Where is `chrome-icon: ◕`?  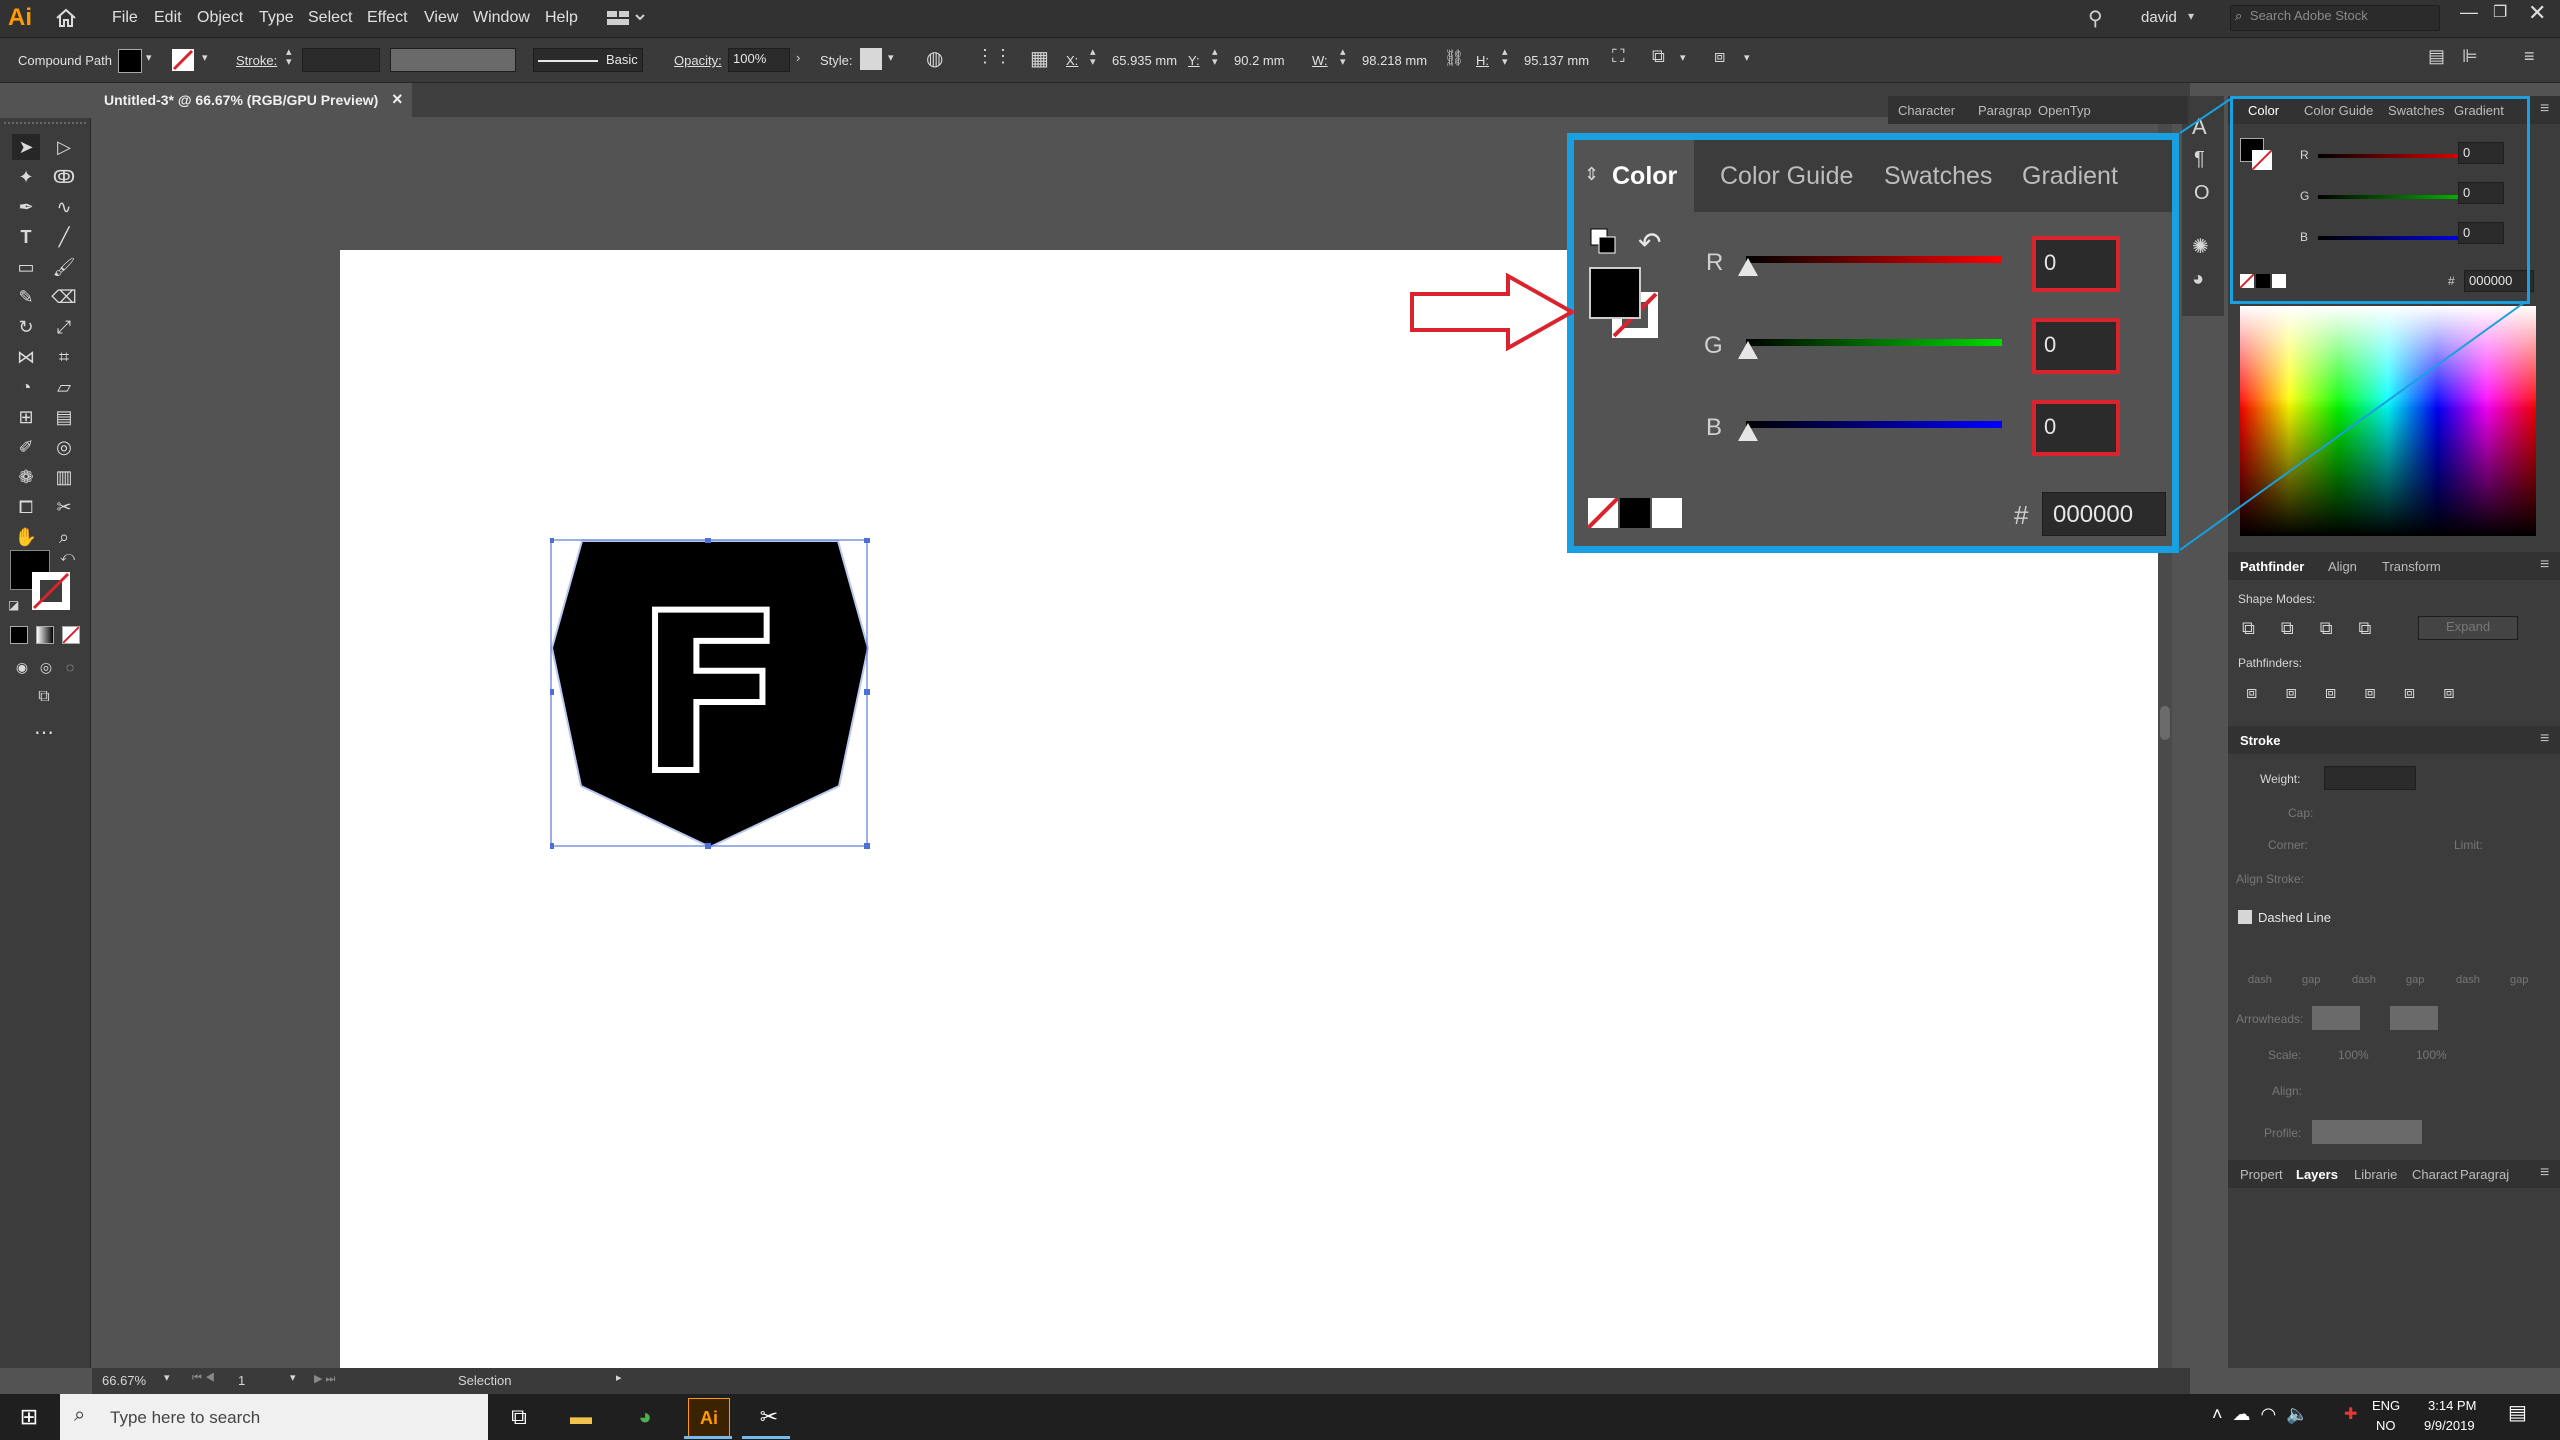
chrome-icon: ◕ is located at coordinates (645, 1417).